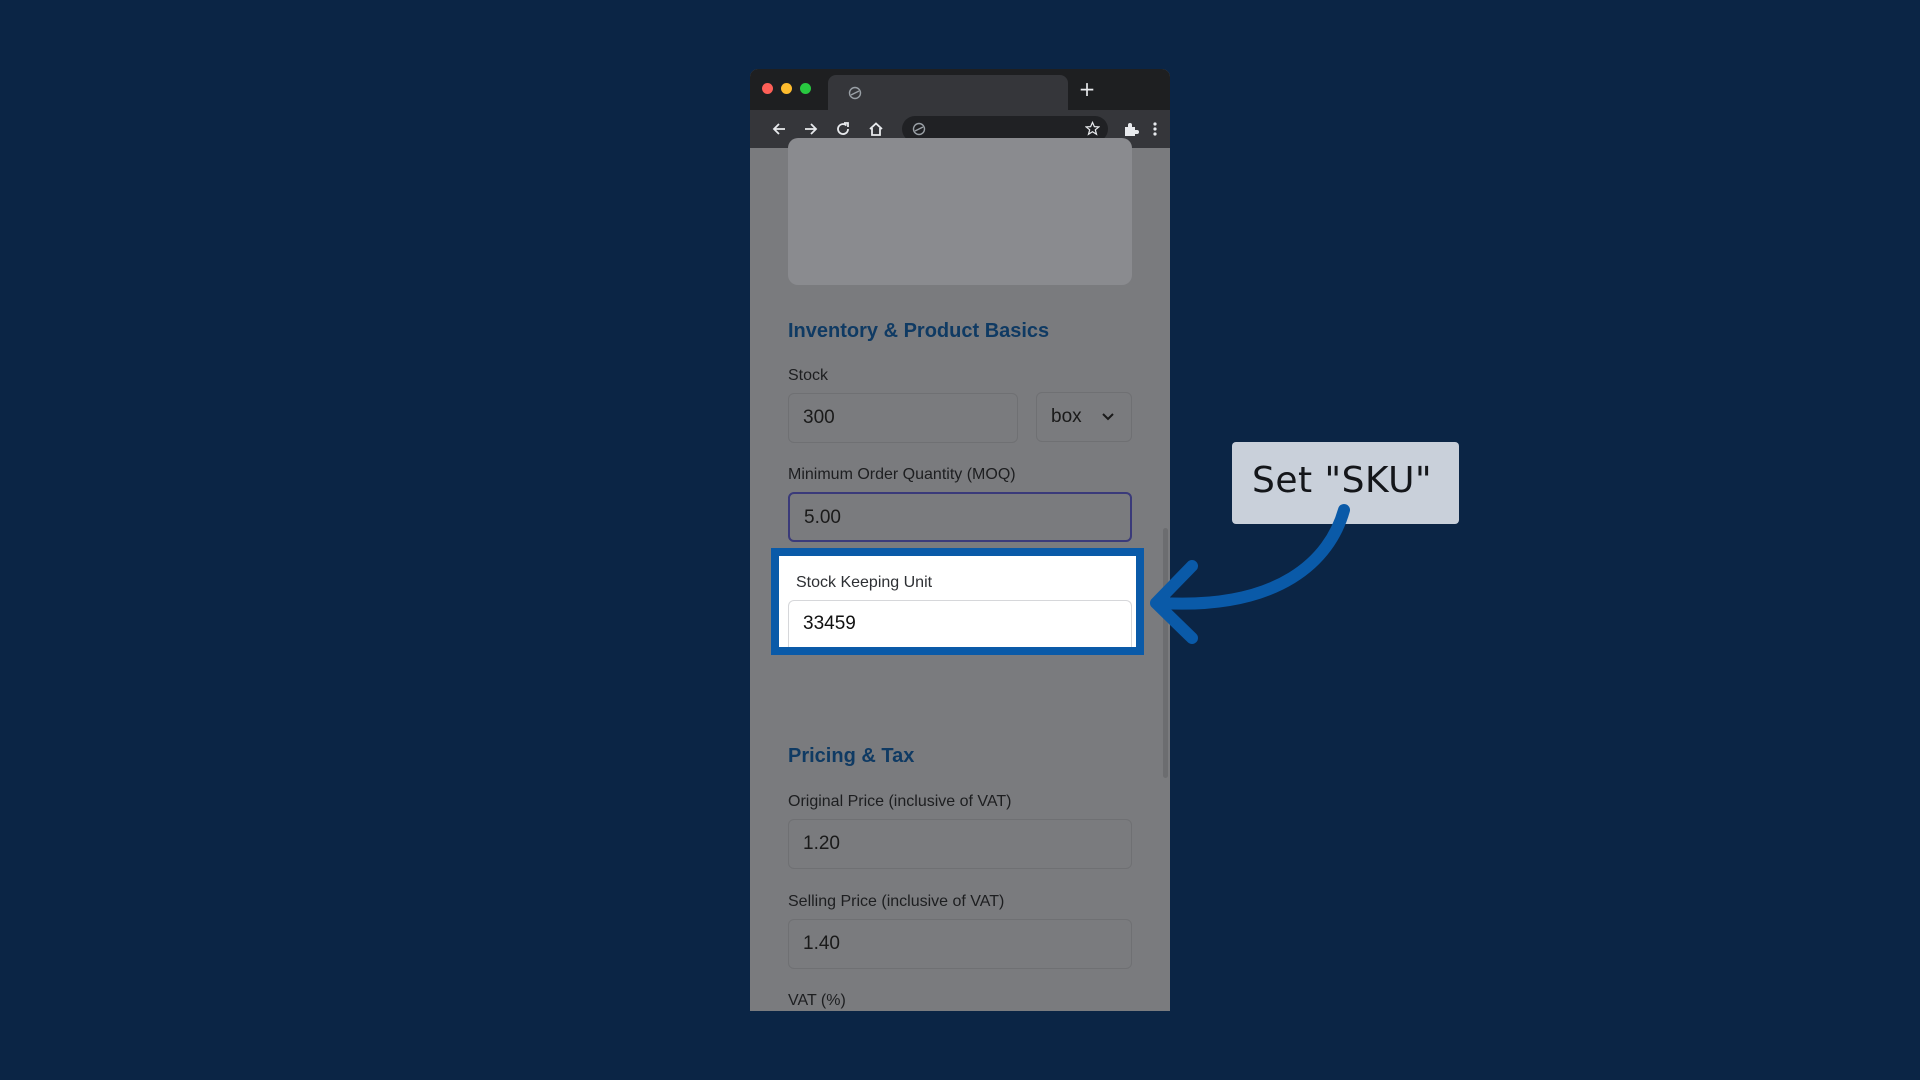  I want to click on stock-label: Stock, so click(808, 375).